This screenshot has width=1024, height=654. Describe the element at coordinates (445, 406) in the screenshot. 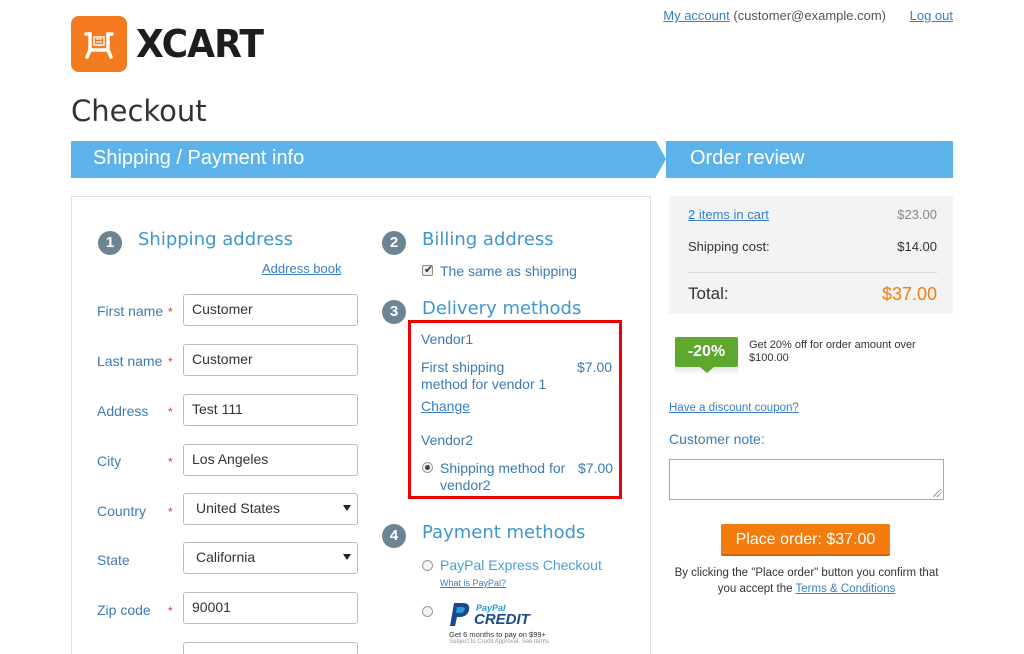

I see `change-shipping-link: Change` at that location.